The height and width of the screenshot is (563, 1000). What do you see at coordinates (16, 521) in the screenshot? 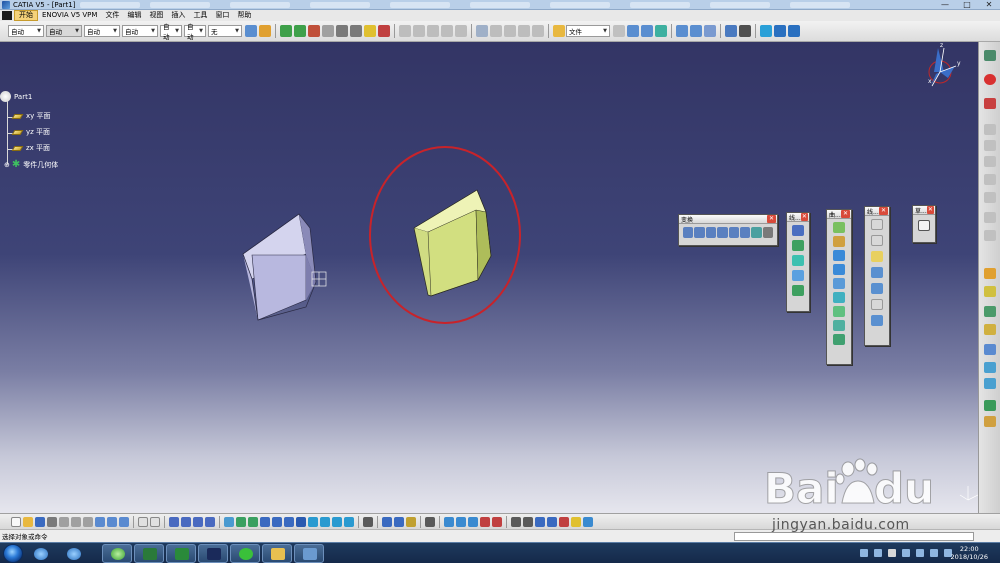
I see `new-icon` at bounding box center [16, 521].